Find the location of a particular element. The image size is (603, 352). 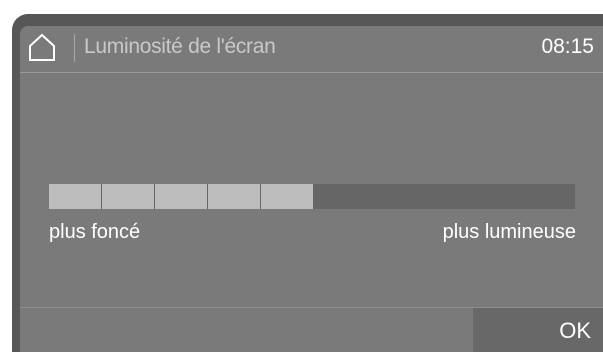

clock: 08:15 is located at coordinates (567, 46).